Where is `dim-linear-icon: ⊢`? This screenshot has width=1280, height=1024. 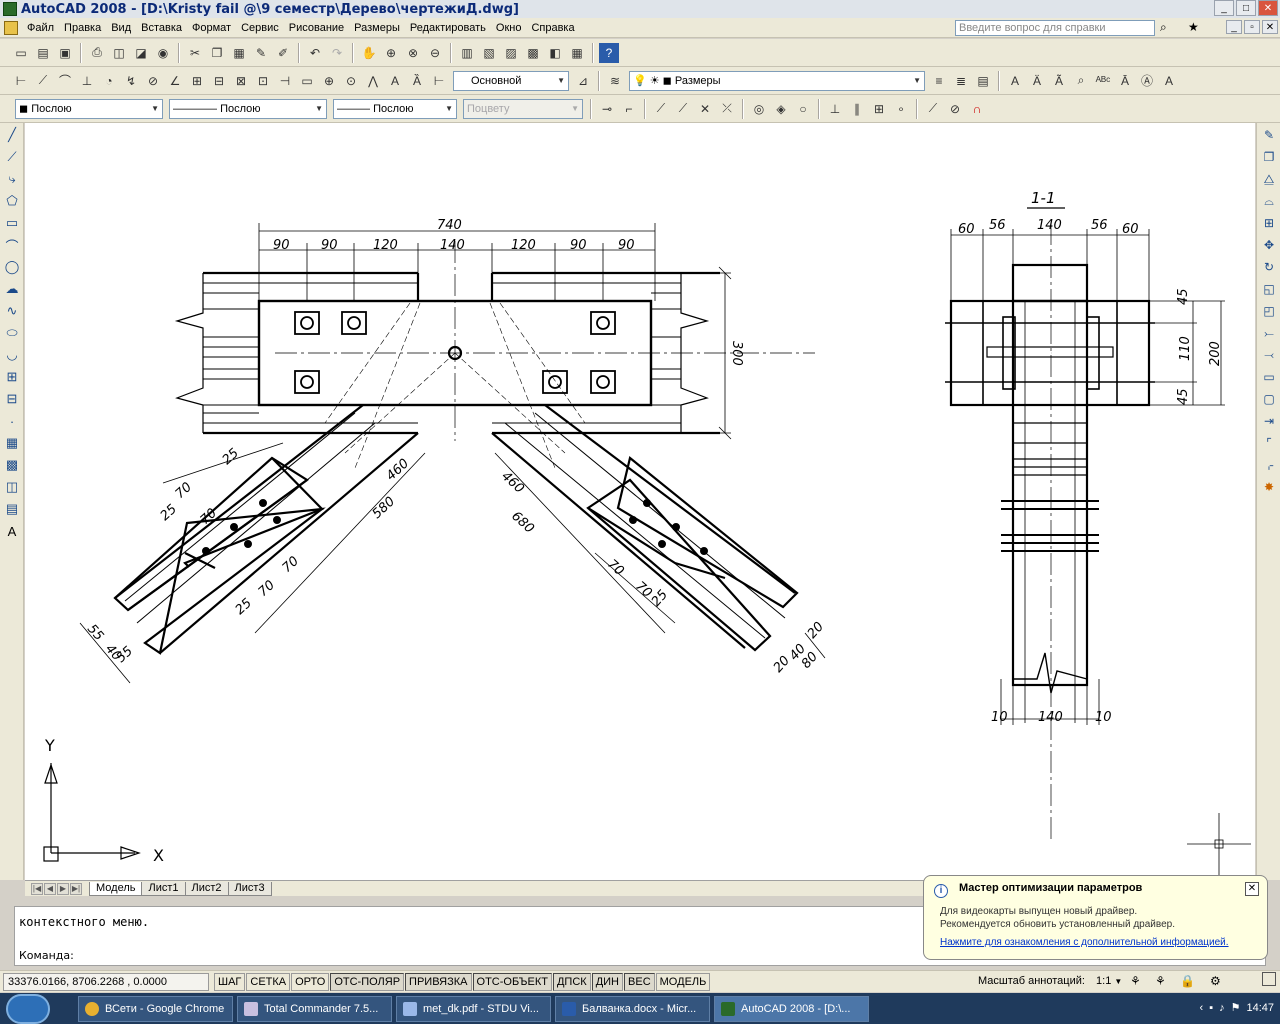 dim-linear-icon: ⊢ is located at coordinates (21, 81).